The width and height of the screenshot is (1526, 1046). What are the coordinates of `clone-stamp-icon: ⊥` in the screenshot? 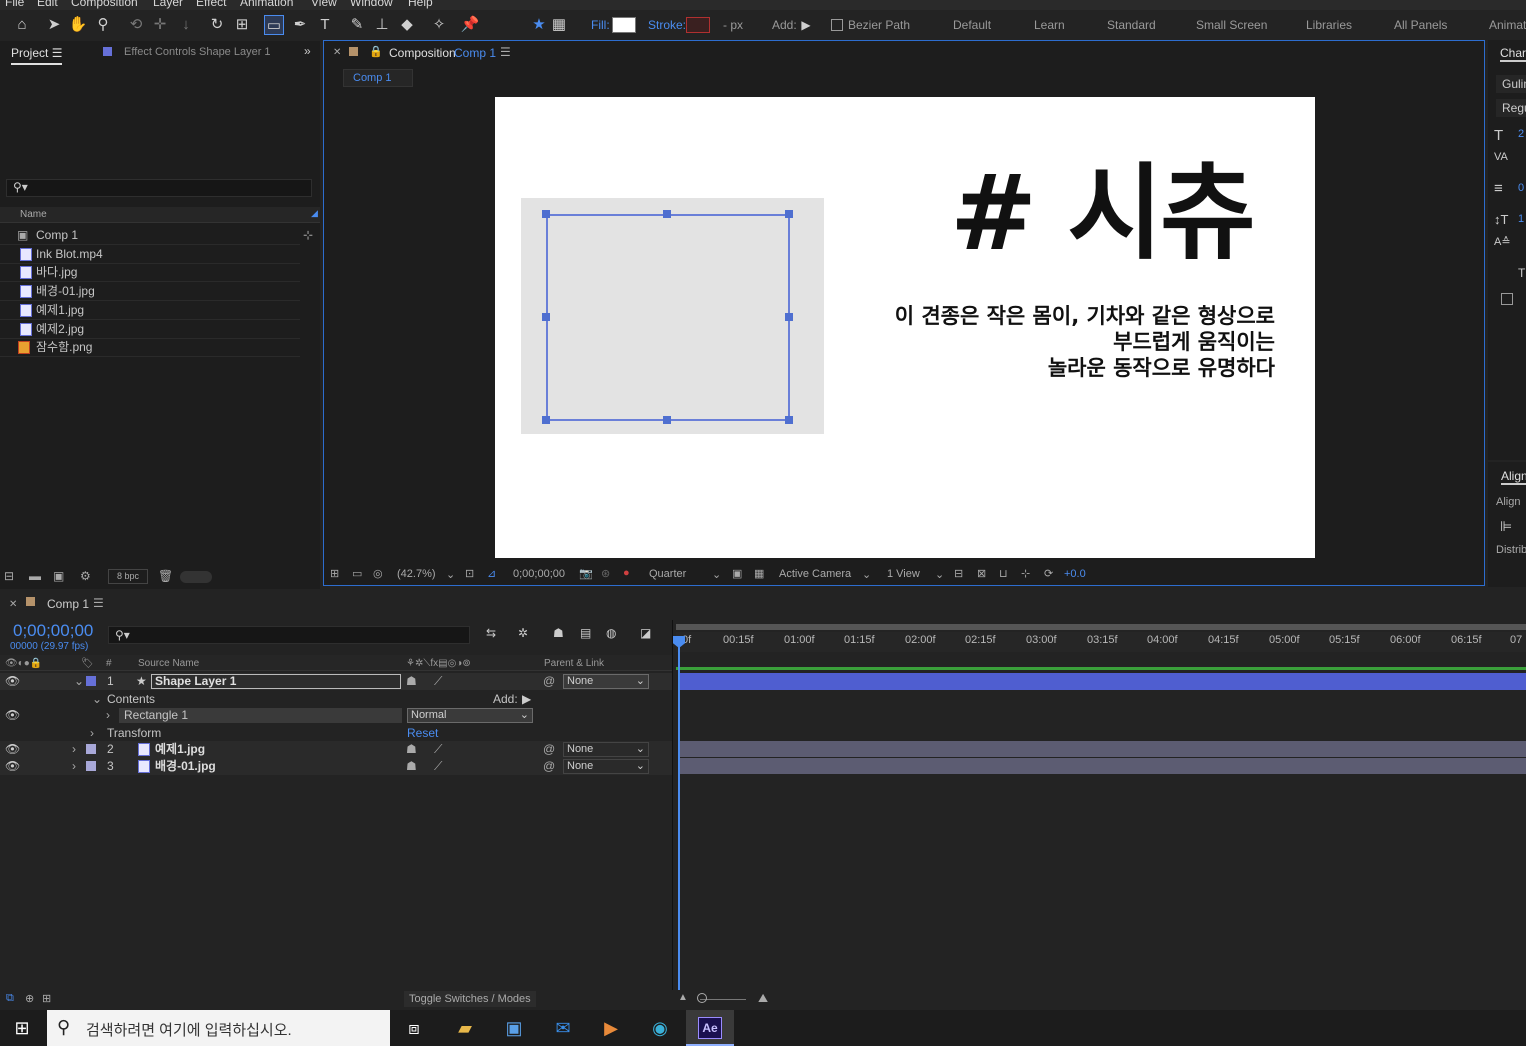 It's located at (382, 25).